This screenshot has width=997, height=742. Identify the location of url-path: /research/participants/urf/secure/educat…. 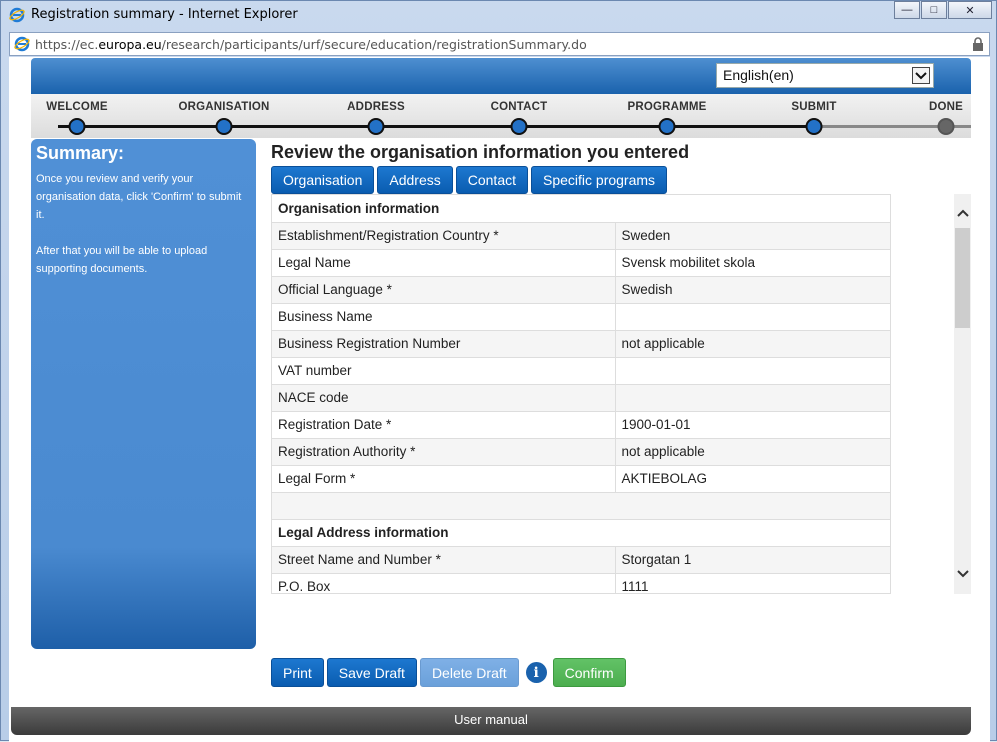
(374, 44).